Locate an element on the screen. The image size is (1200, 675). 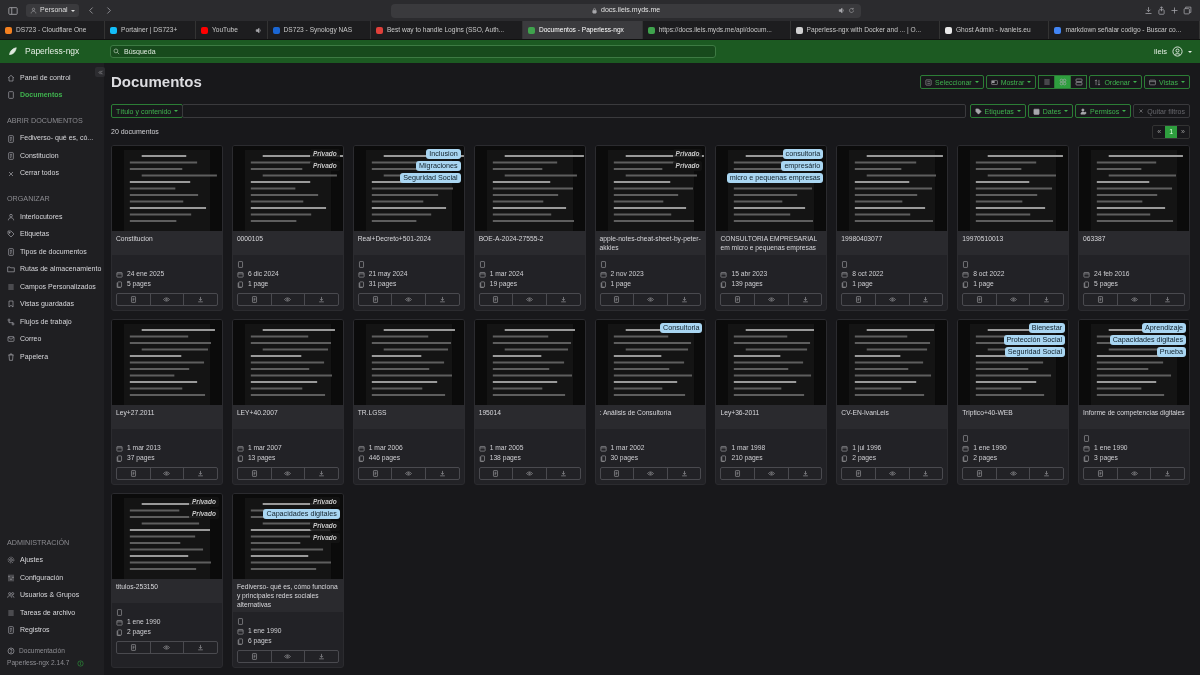
back-icon is located at coordinates (91, 10).